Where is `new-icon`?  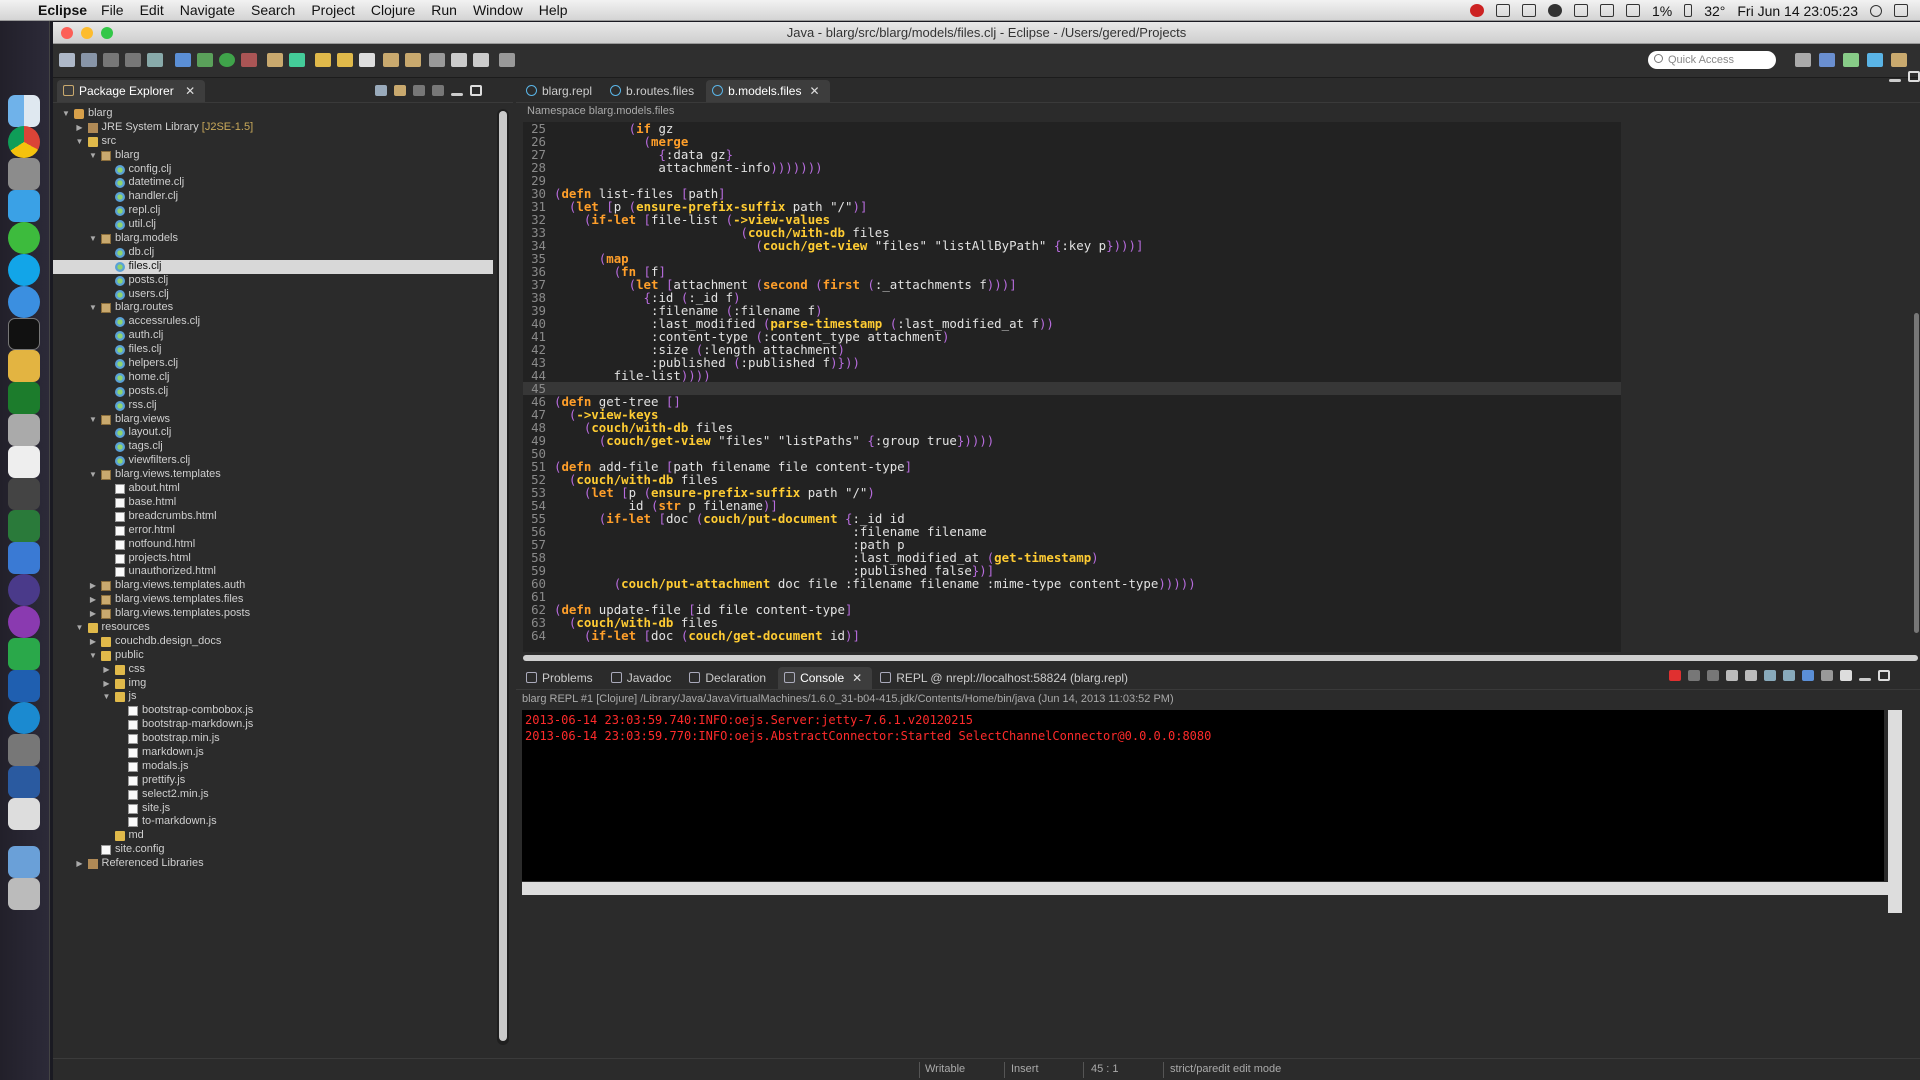
new-icon is located at coordinates (67, 60).